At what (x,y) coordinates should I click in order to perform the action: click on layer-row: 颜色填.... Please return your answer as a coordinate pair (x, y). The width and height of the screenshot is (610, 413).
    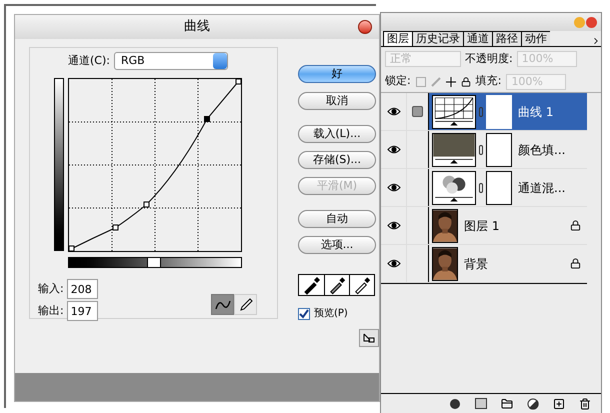
    Looking at the image, I should click on (484, 150).